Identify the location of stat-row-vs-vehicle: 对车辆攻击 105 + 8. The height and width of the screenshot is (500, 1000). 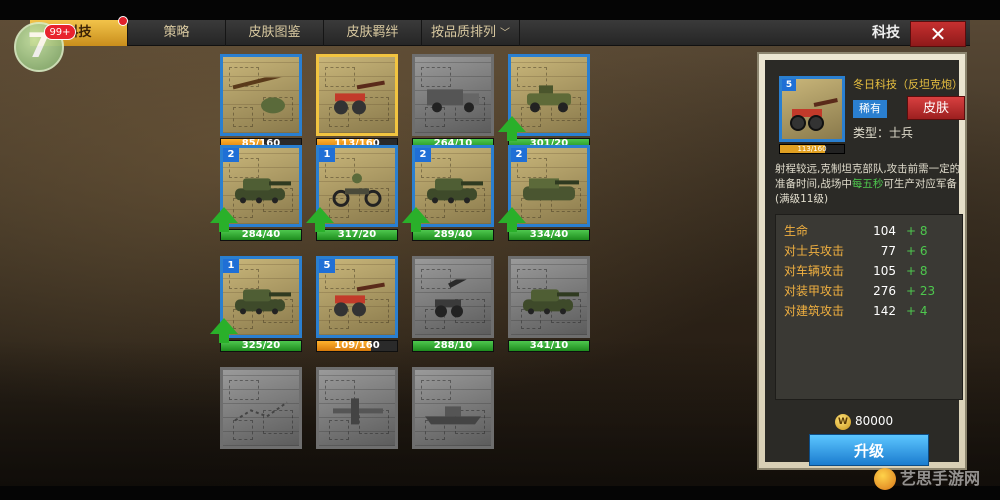
(870, 271).